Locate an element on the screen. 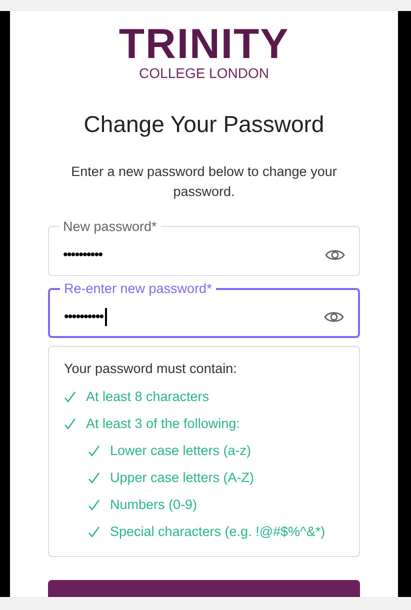 Image resolution: width=411 pixels, height=610 pixels. requirement-text: At least 3 of the following: is located at coordinates (163, 423).